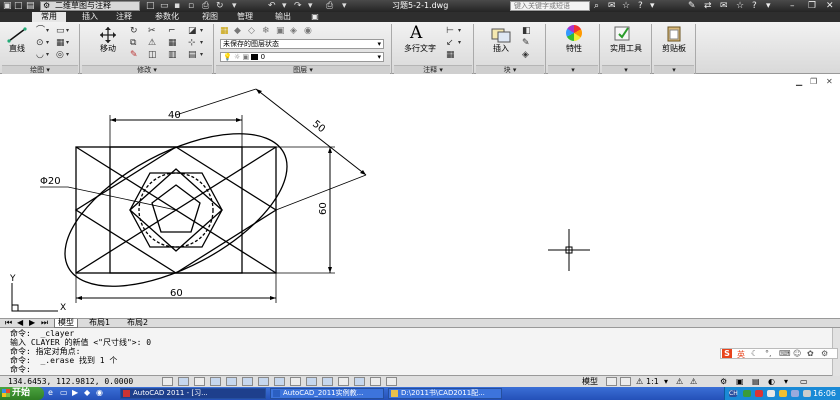 The image size is (840, 400). What do you see at coordinates (754, 6) in the screenshot?
I see `help-question-icon: ?` at bounding box center [754, 6].